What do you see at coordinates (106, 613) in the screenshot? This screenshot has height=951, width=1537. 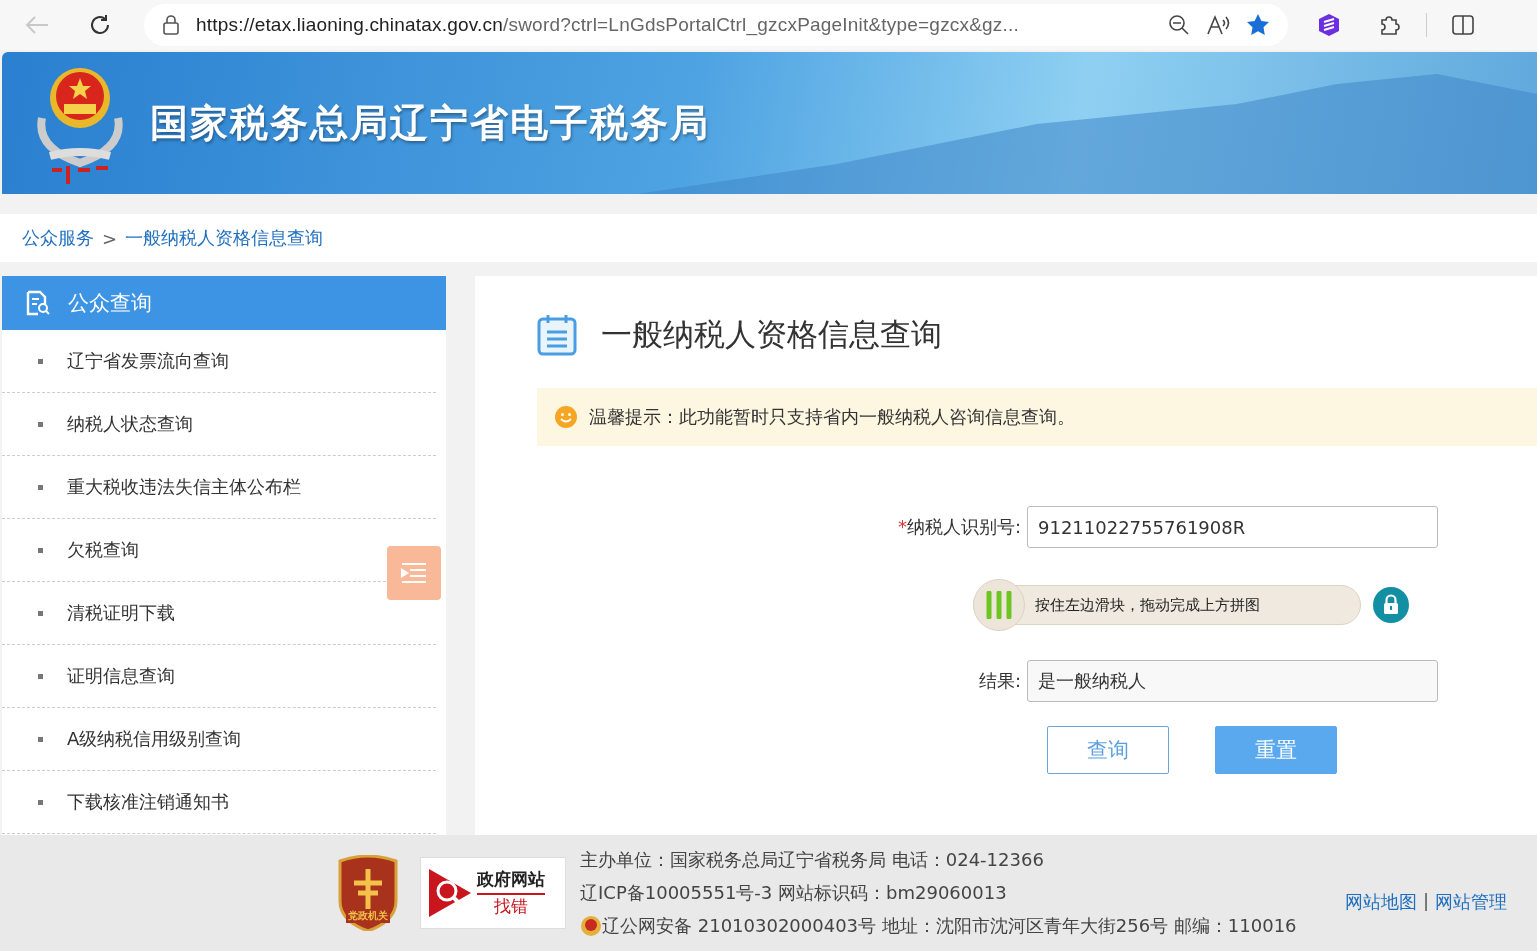 I see `sidebar-item: 清税证明下载` at bounding box center [106, 613].